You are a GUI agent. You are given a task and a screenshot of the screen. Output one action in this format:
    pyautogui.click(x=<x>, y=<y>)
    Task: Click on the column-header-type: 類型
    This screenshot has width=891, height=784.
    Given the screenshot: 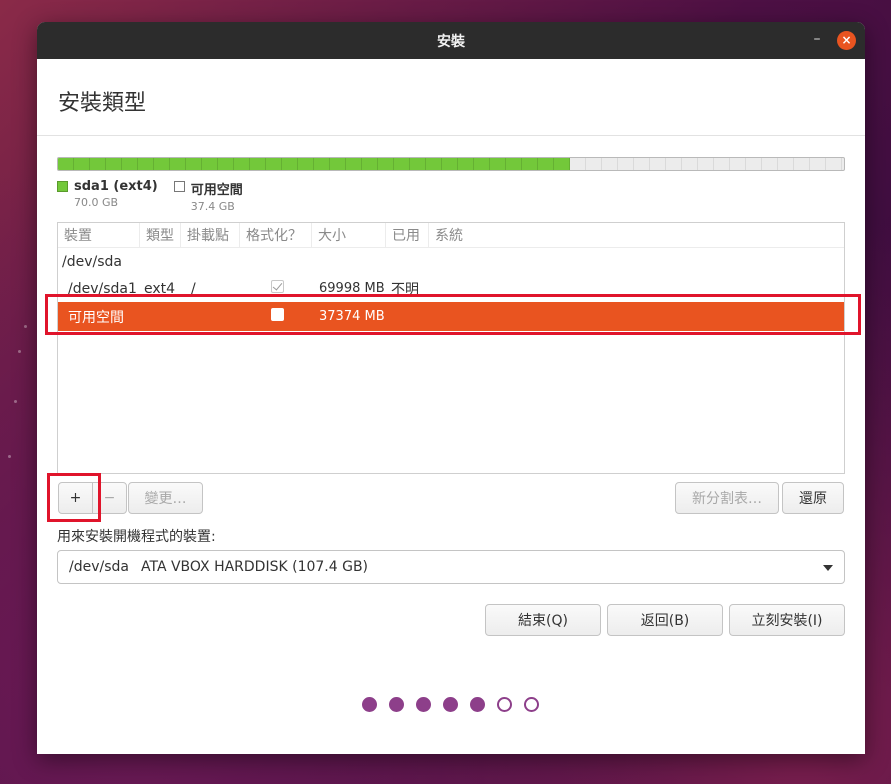 What is the action you would take?
    pyautogui.click(x=160, y=235)
    